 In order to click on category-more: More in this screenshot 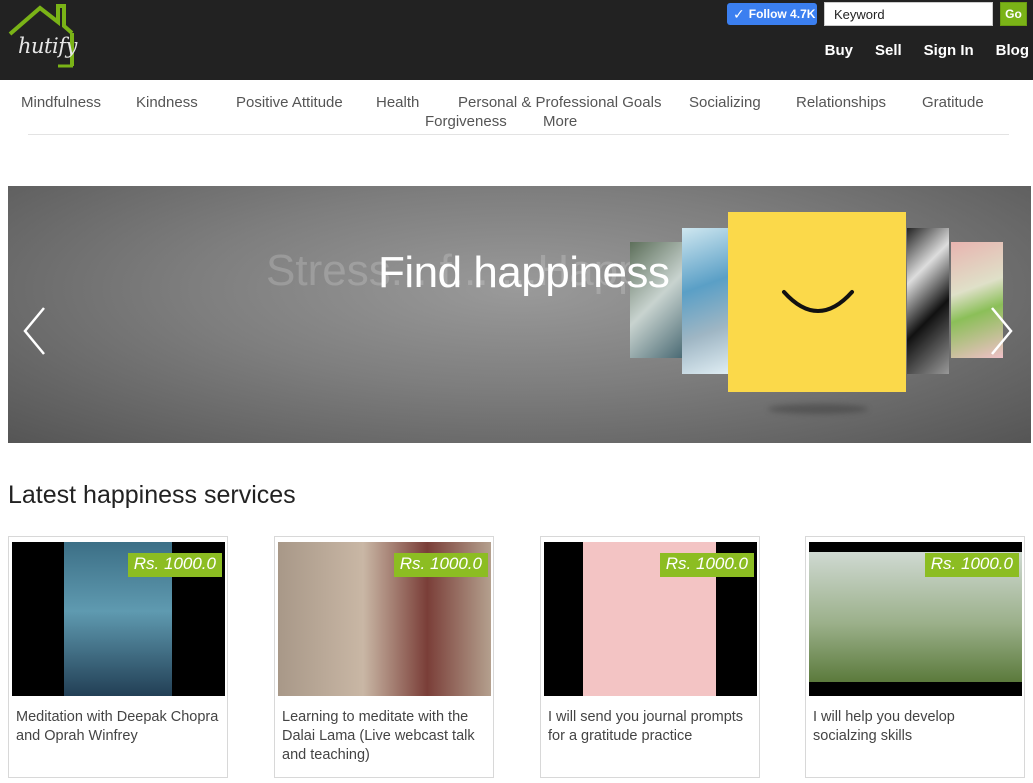, I will do `click(560, 121)`.